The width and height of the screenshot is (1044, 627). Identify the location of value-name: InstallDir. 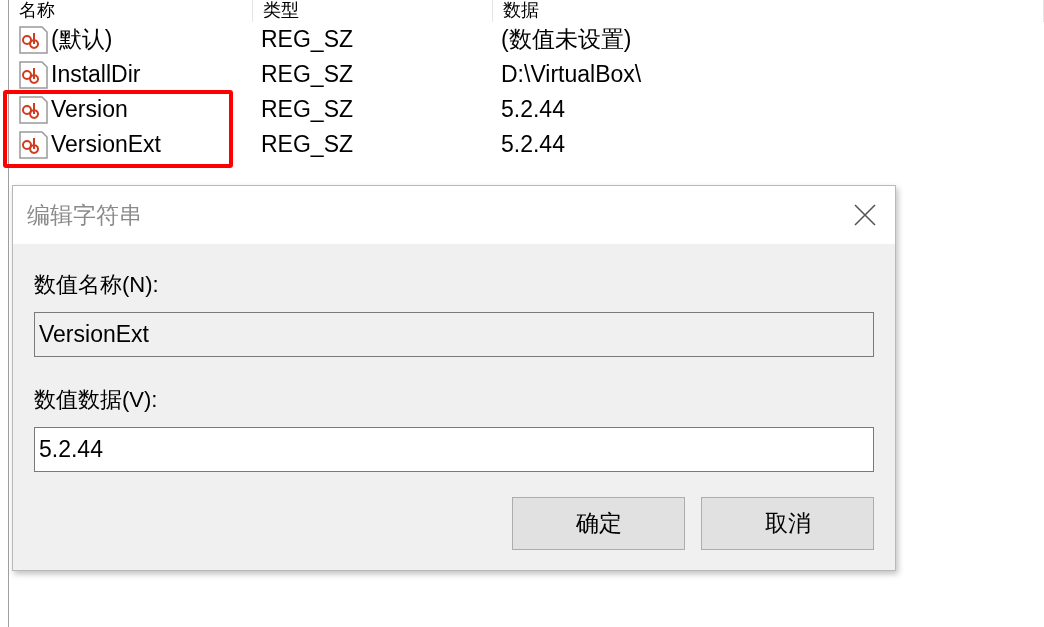
(96, 74).